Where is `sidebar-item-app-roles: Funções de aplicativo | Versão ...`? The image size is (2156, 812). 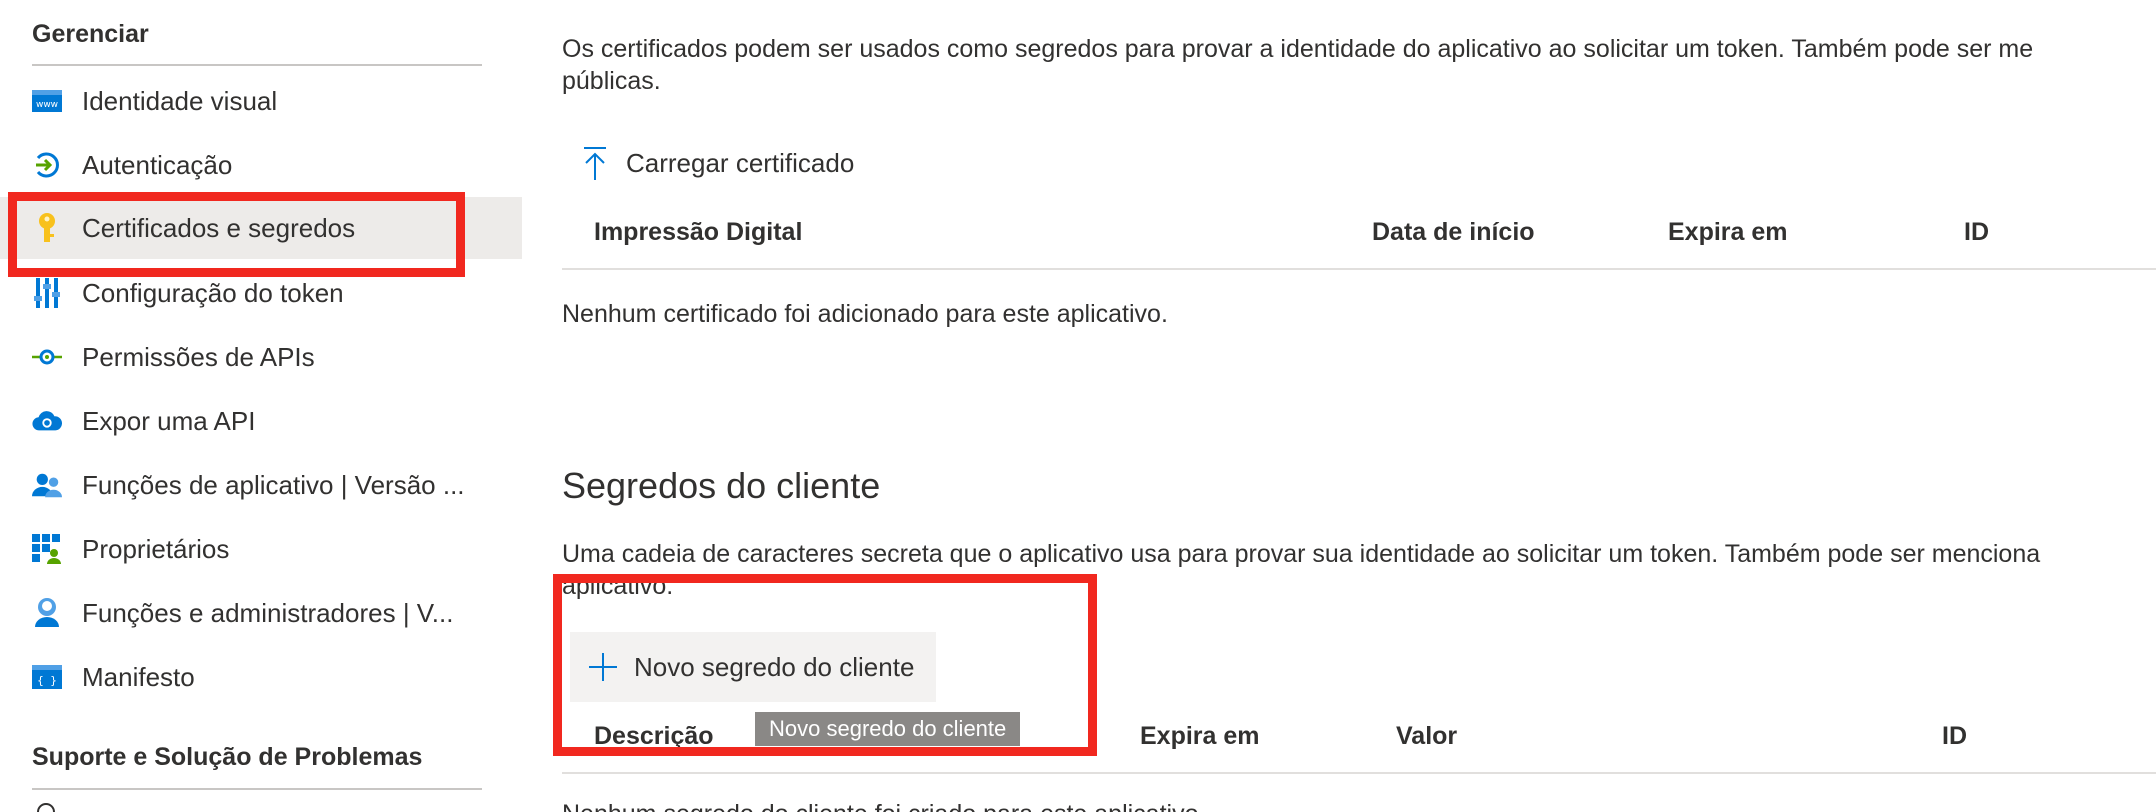
sidebar-item-app-roles: Funções de aplicativo | Versão ... is located at coordinates (261, 485).